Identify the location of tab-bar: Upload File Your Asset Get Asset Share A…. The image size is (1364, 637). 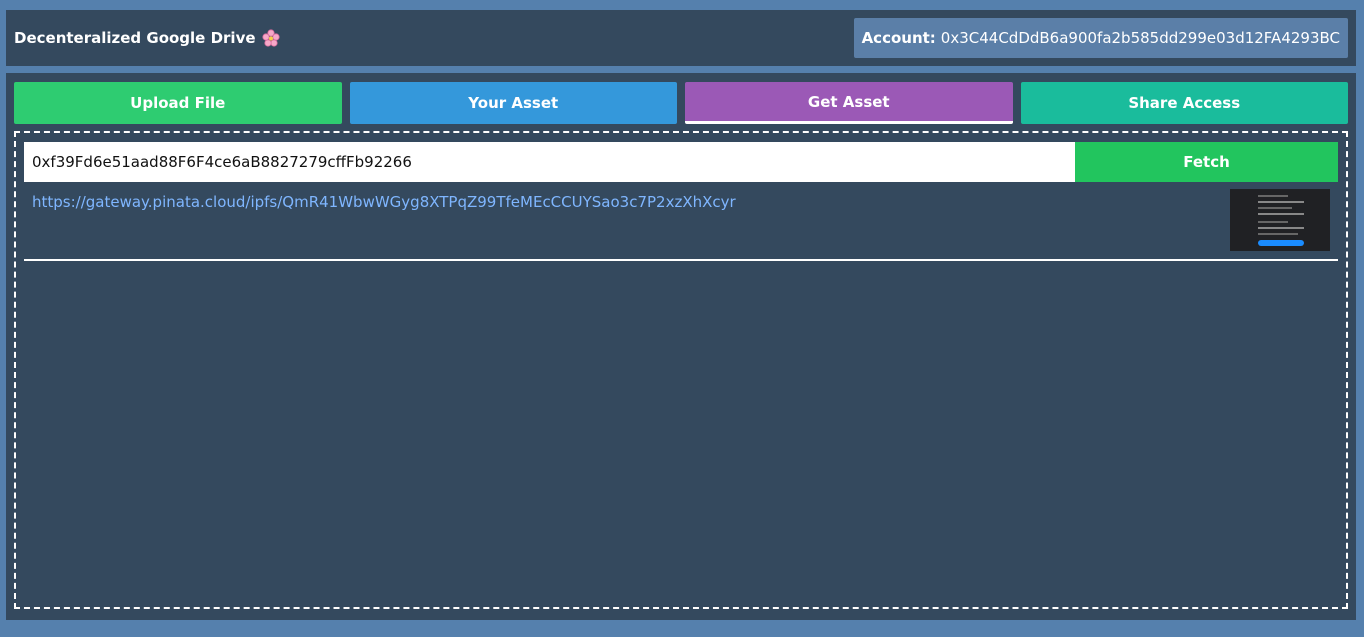
(681, 103).